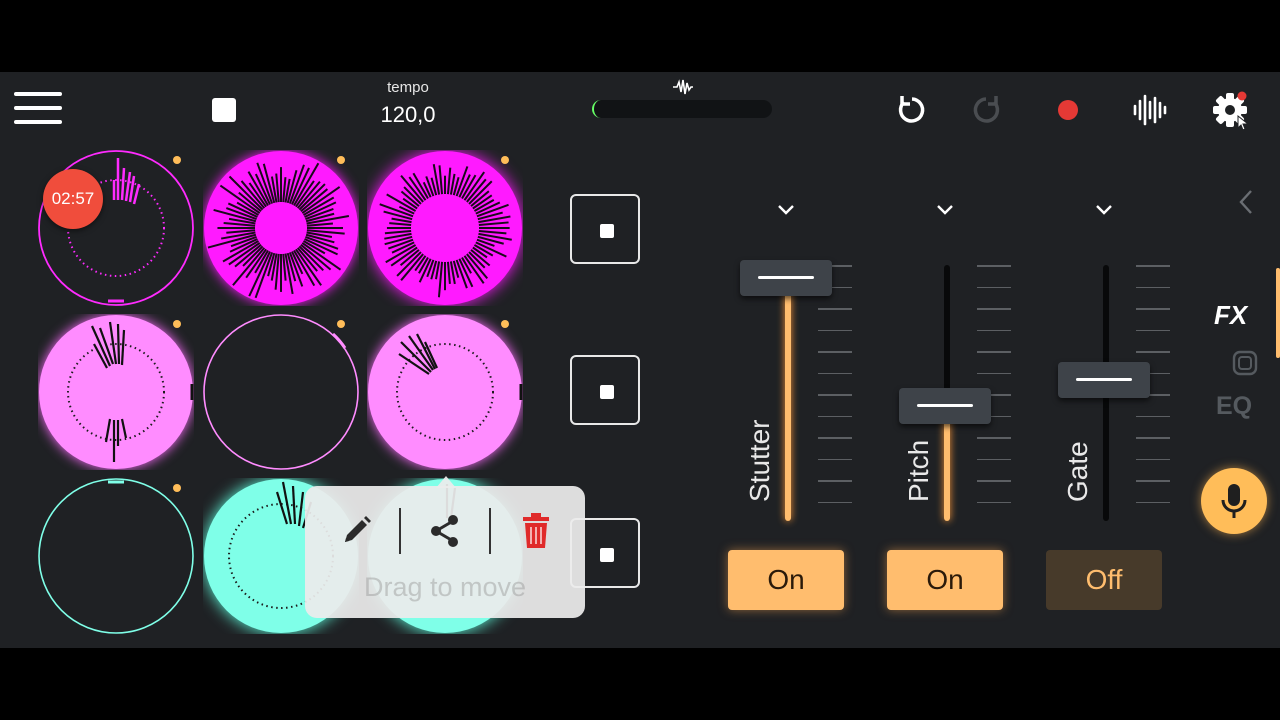 This screenshot has width=1280, height=720. What do you see at coordinates (1230, 315) in the screenshot?
I see `fx-tab: FX` at bounding box center [1230, 315].